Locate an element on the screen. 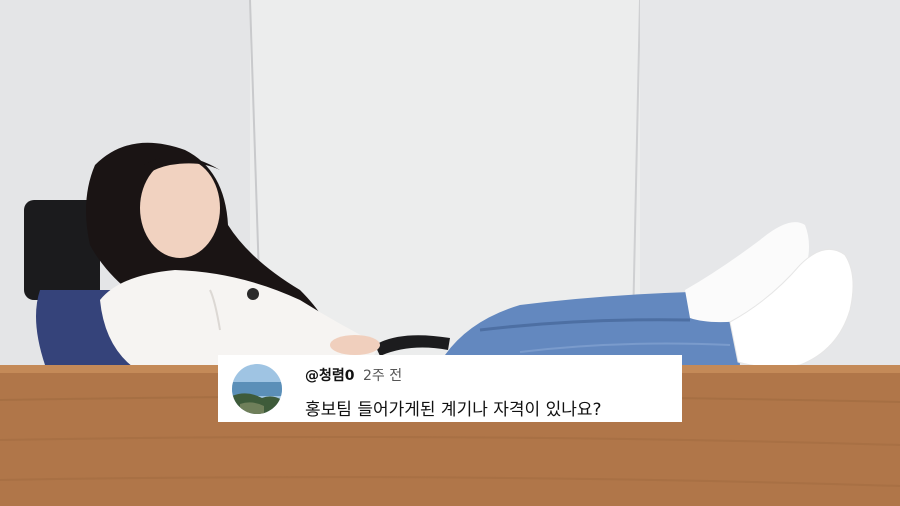 The image size is (900, 506). clip-mic is located at coordinates (253, 294).